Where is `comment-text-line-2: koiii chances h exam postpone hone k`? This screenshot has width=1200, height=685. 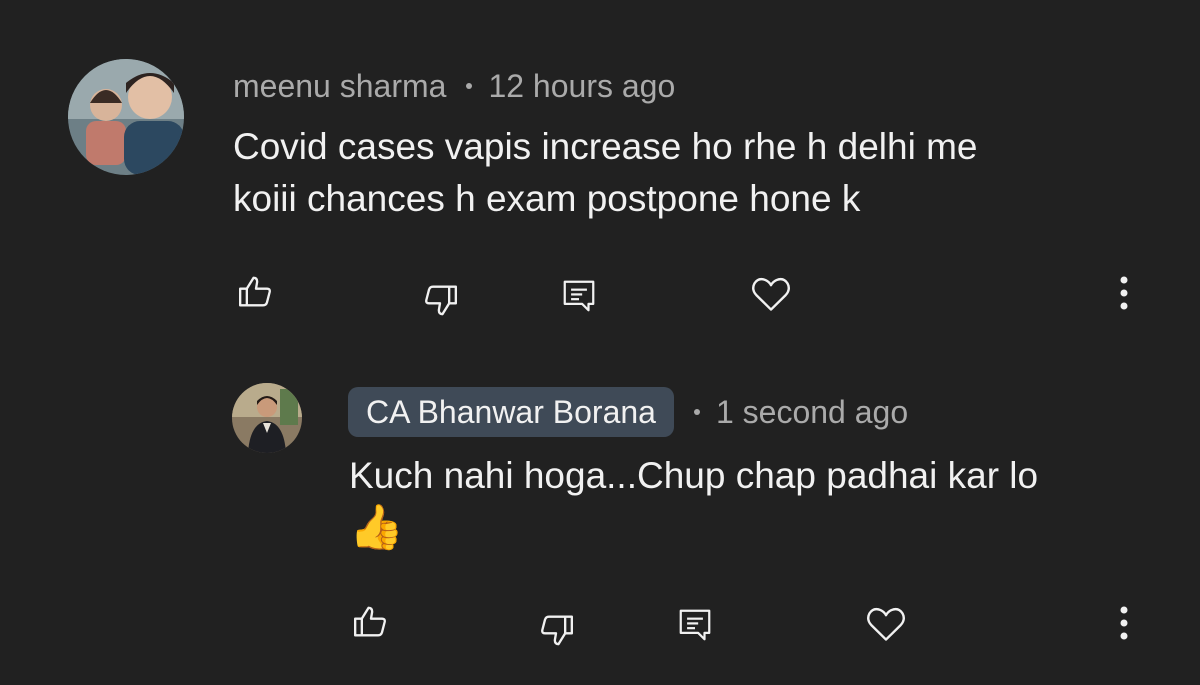
comment-text-line-2: koiii chances h exam postpone hone k is located at coordinates (547, 198).